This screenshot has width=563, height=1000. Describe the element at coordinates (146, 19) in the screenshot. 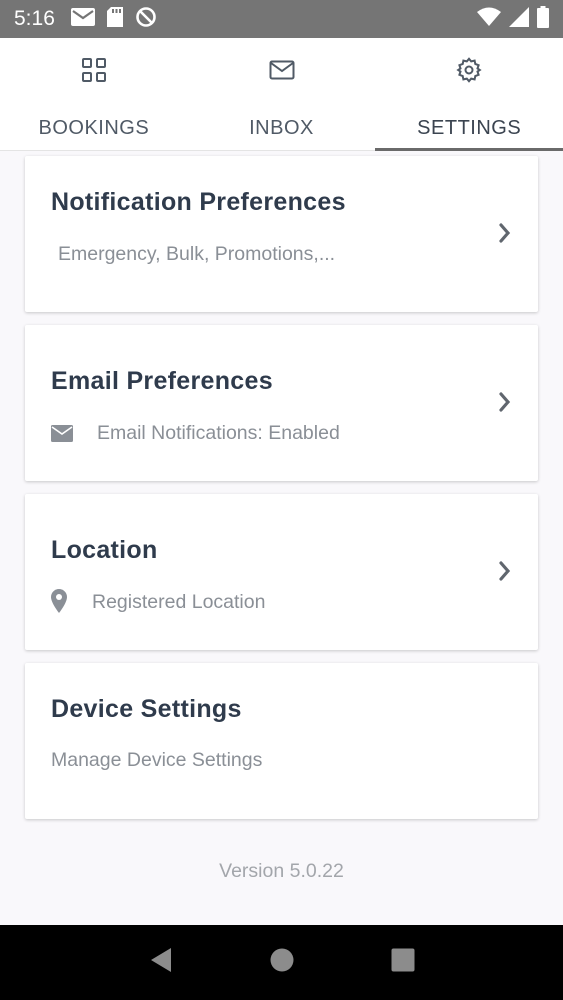

I see `data-saver-icon` at that location.